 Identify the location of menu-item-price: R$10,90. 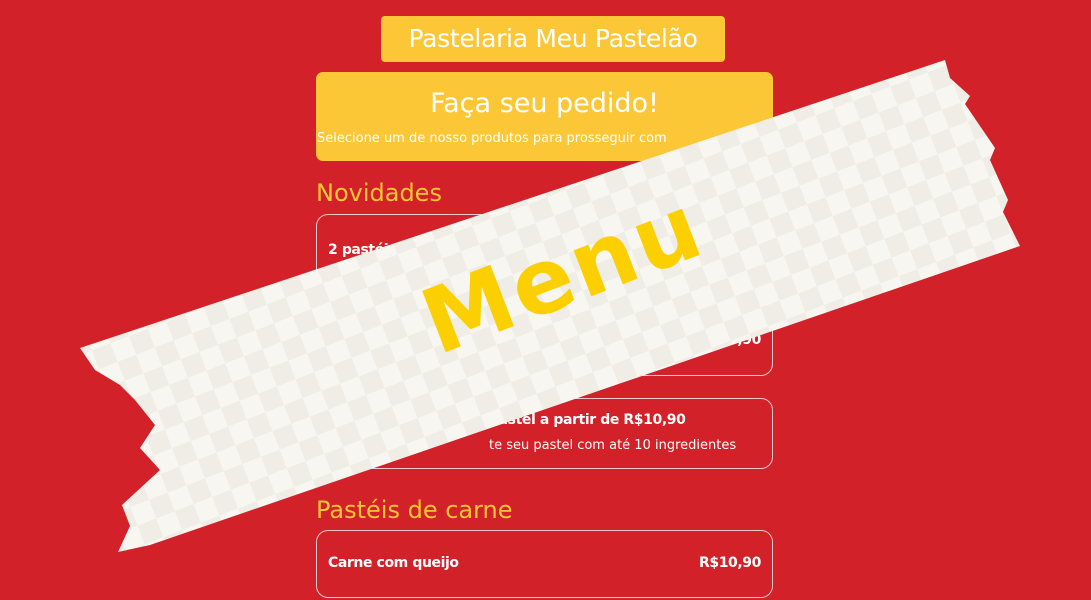
(729, 563).